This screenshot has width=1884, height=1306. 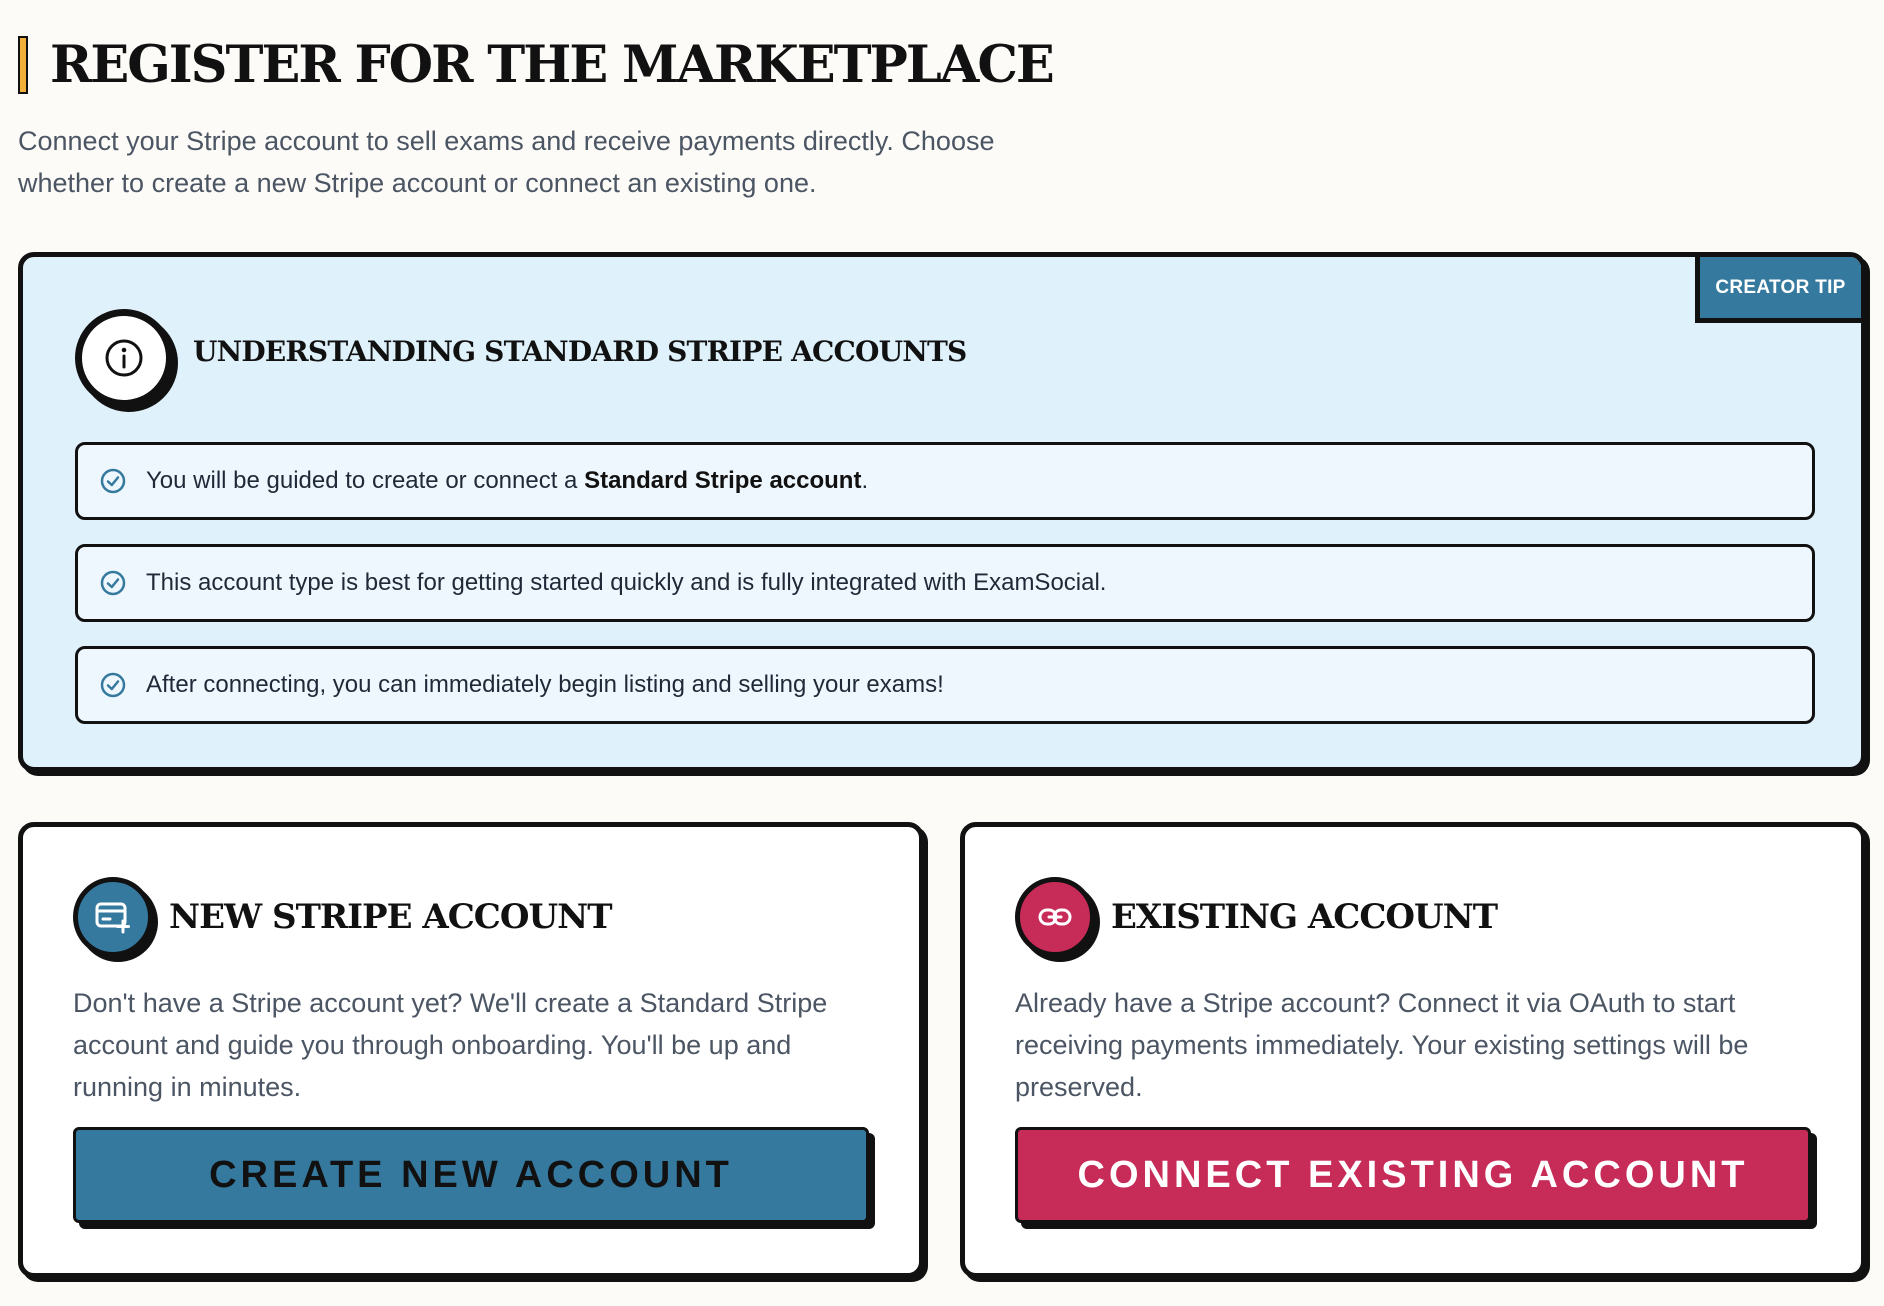 I want to click on title-row: REGISTER FOR THE MARKETPLACE, so click(x=536, y=65).